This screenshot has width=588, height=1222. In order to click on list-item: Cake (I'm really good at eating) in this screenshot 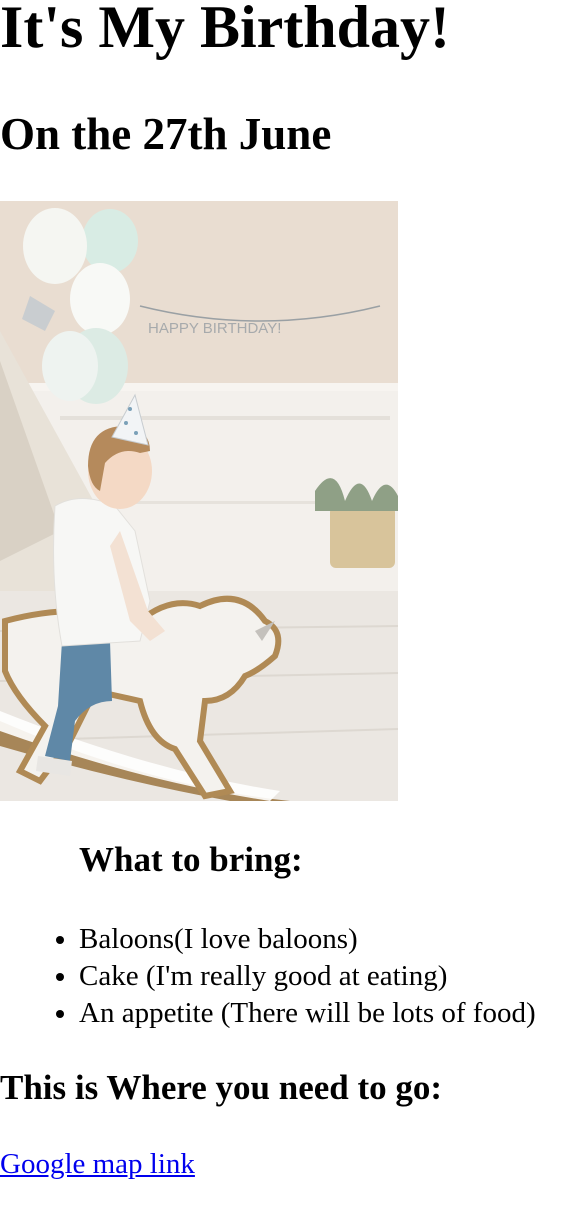, I will do `click(333, 976)`.